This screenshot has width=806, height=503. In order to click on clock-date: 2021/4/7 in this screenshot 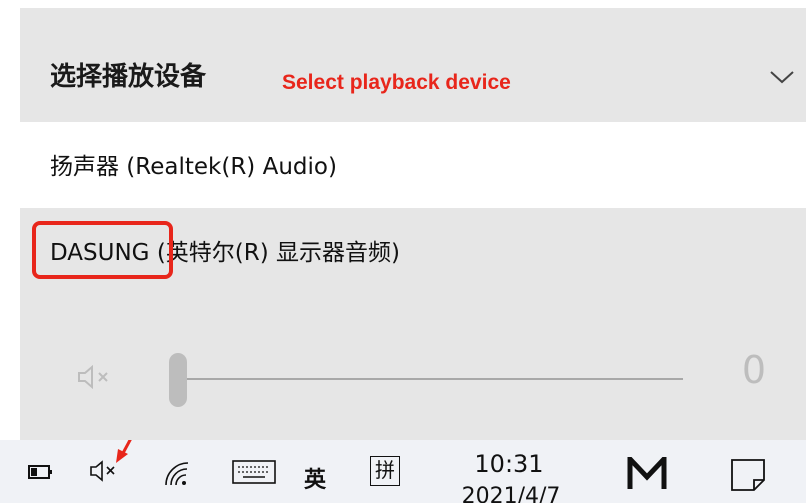, I will do `click(511, 493)`.